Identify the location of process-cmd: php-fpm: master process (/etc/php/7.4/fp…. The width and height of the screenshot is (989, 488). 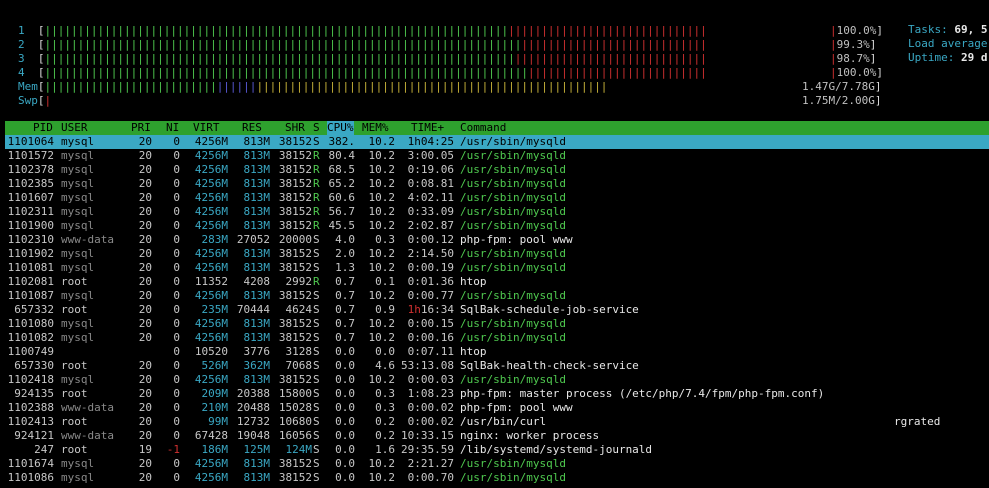
(642, 393).